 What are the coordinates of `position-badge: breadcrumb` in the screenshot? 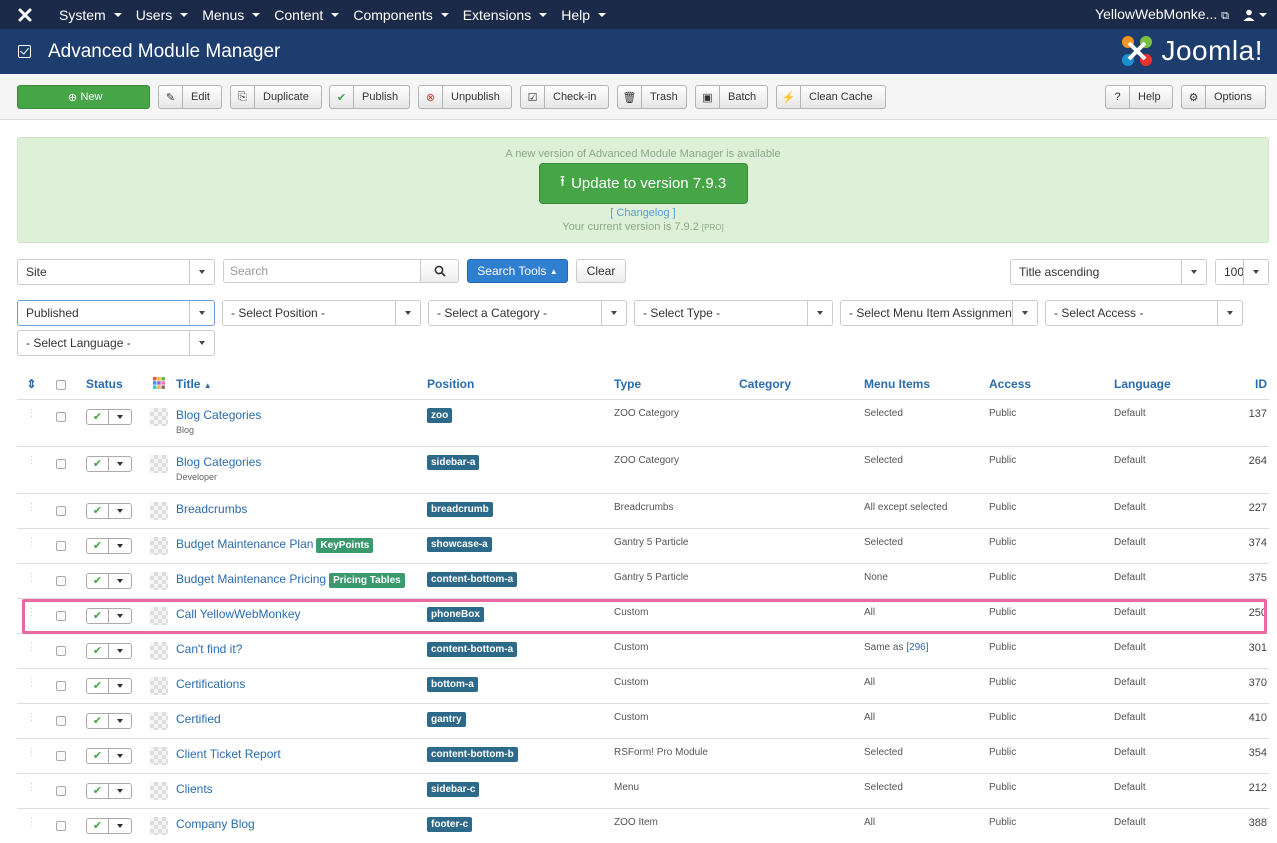 It's located at (460, 509).